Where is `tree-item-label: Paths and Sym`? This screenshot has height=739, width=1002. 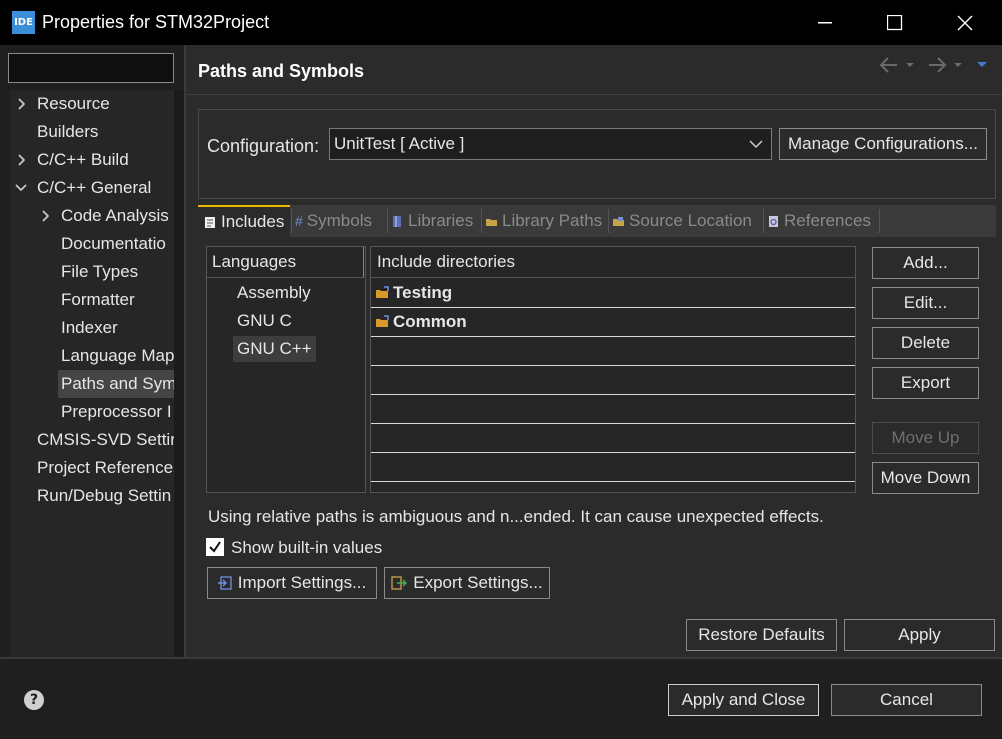
tree-item-label: Paths and Sym is located at coordinates (117, 383).